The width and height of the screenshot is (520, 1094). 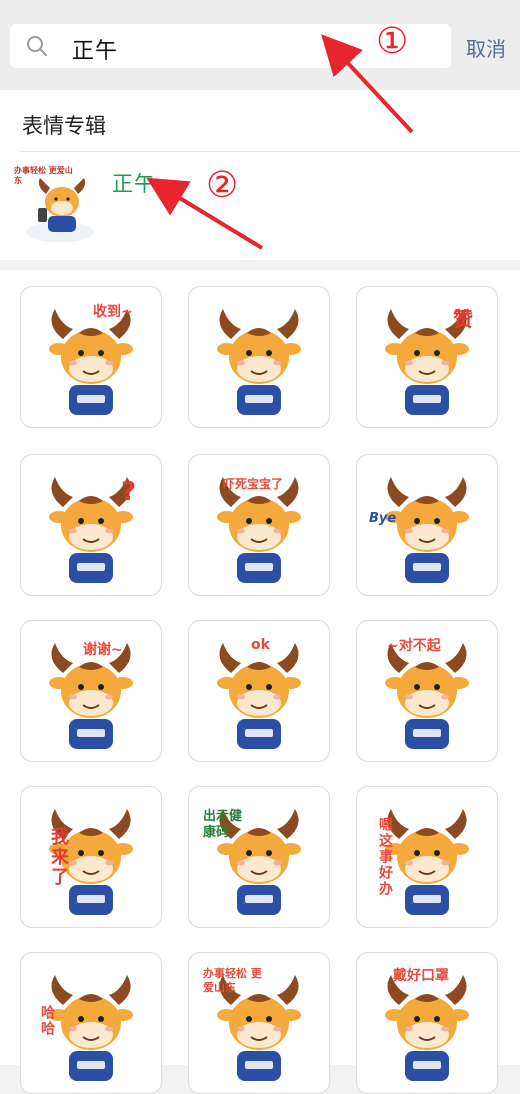 I want to click on sticker-question: ?, so click(x=91, y=525).